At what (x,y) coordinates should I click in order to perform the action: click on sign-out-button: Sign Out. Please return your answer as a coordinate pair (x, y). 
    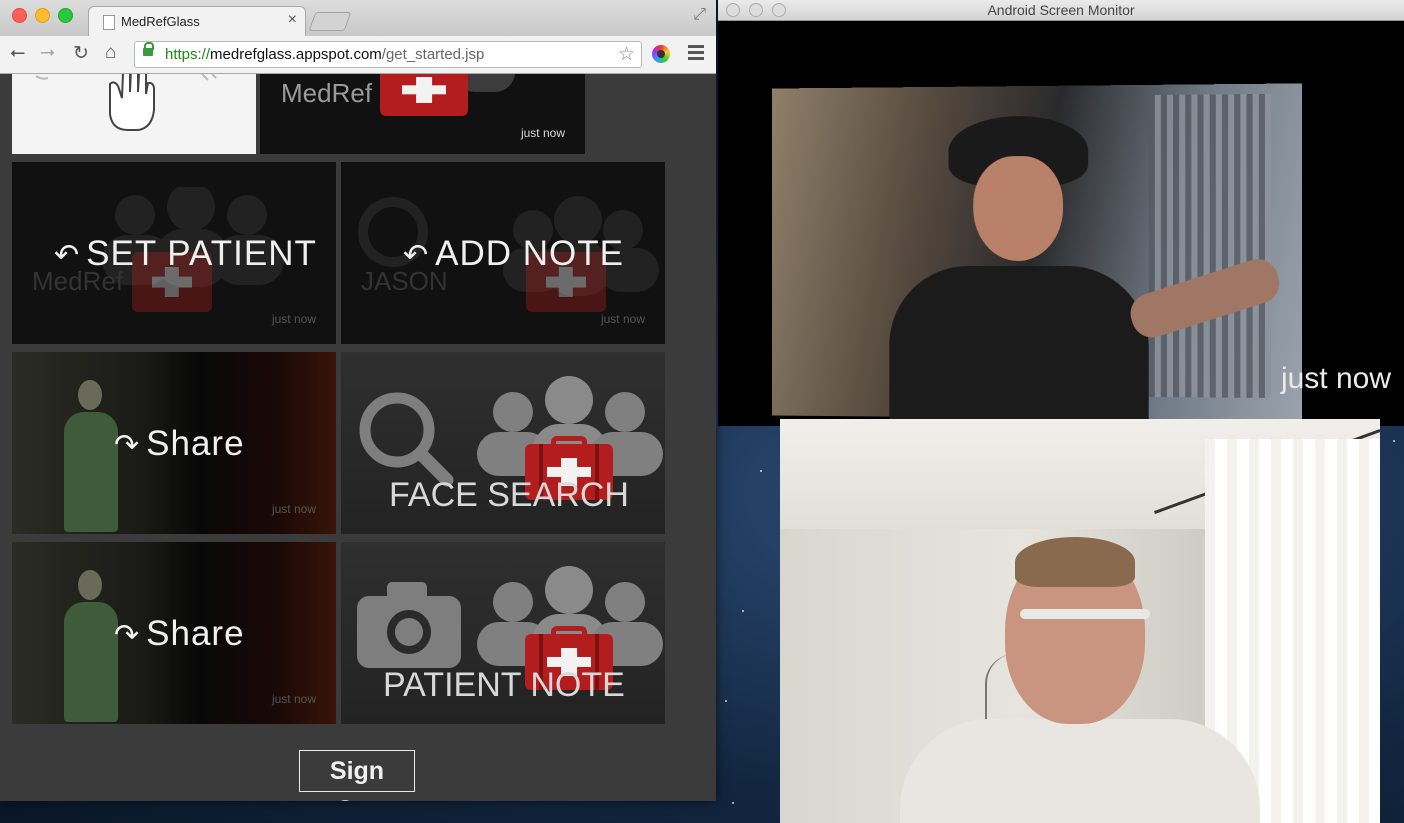
    Looking at the image, I should click on (357, 775).